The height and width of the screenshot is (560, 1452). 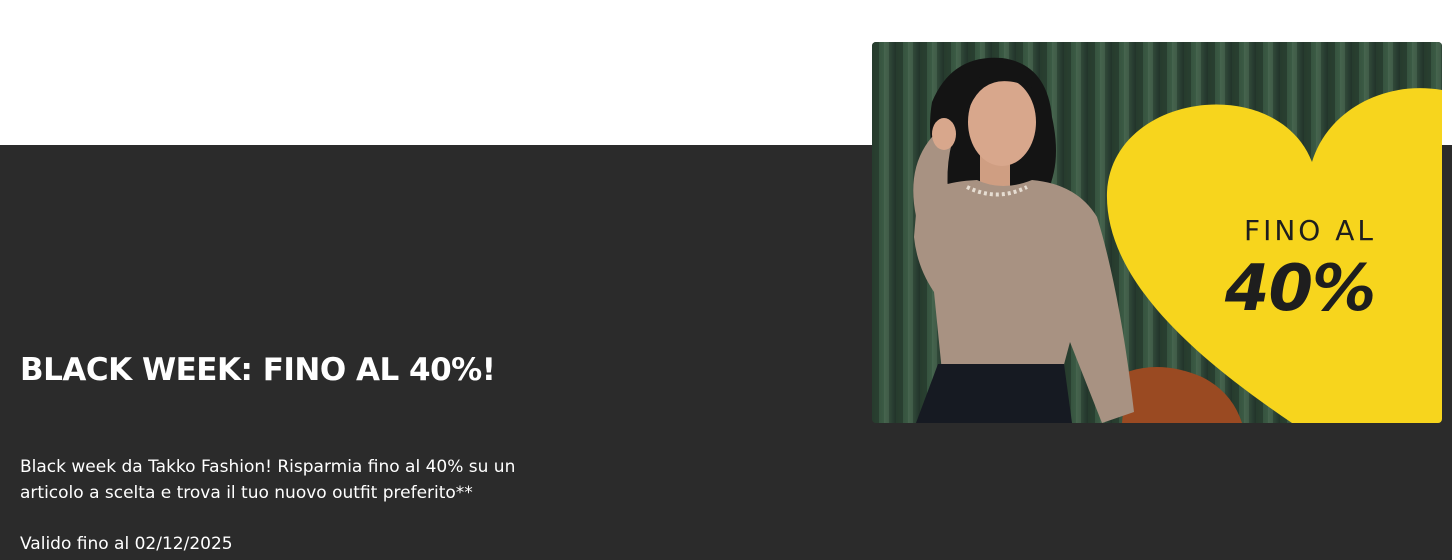 What do you see at coordinates (258, 370) in the screenshot?
I see `promo-headline: BLACK WEEK: FINO AL 40%!` at bounding box center [258, 370].